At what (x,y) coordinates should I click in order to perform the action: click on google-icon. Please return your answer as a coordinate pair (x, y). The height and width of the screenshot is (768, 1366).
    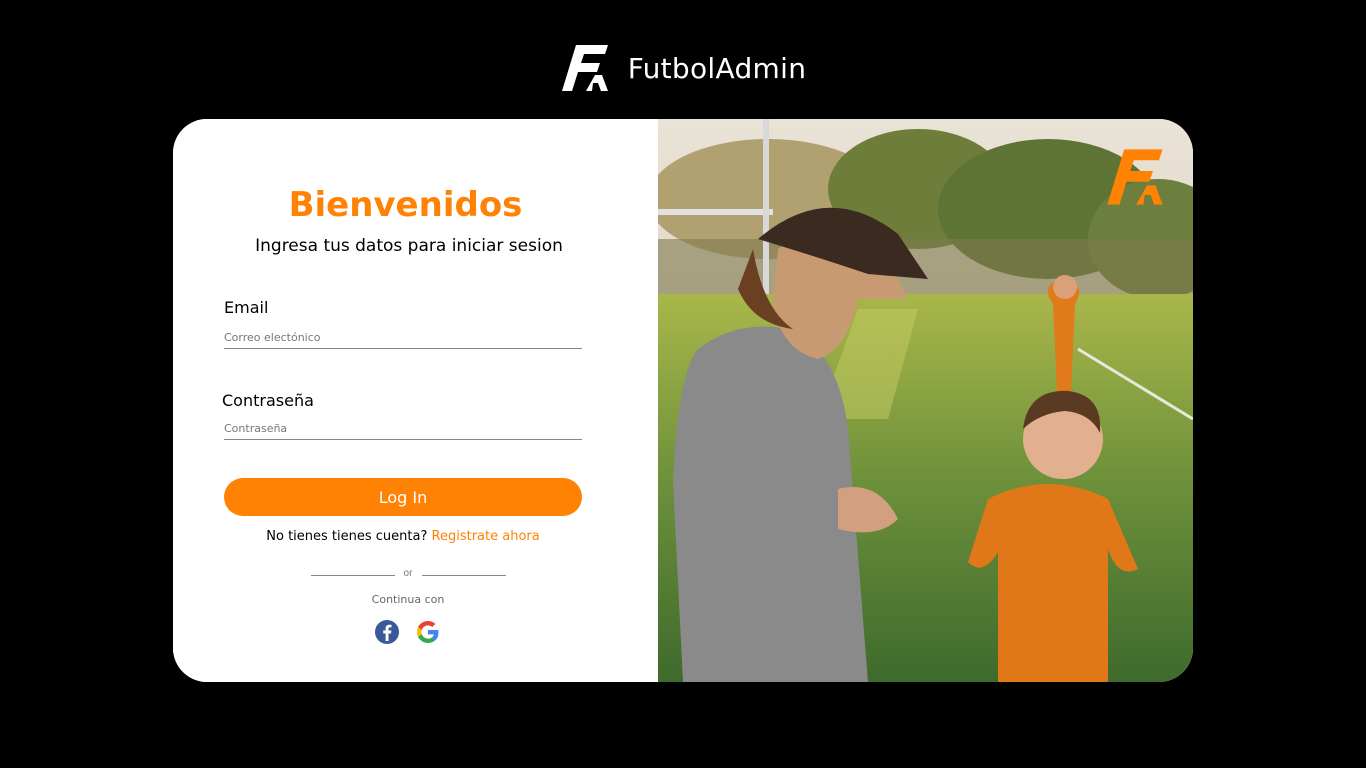
    Looking at the image, I should click on (428, 632).